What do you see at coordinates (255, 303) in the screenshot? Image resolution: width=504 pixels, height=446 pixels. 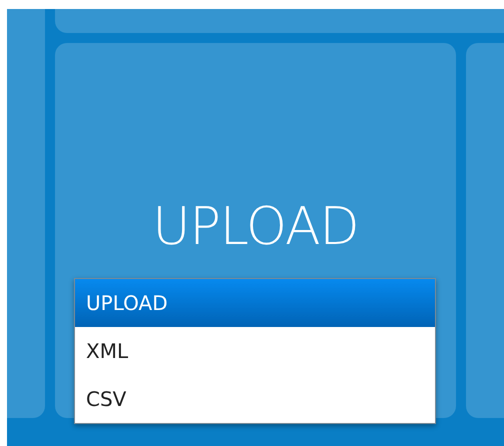 I see `menu-item: UPLOAD` at bounding box center [255, 303].